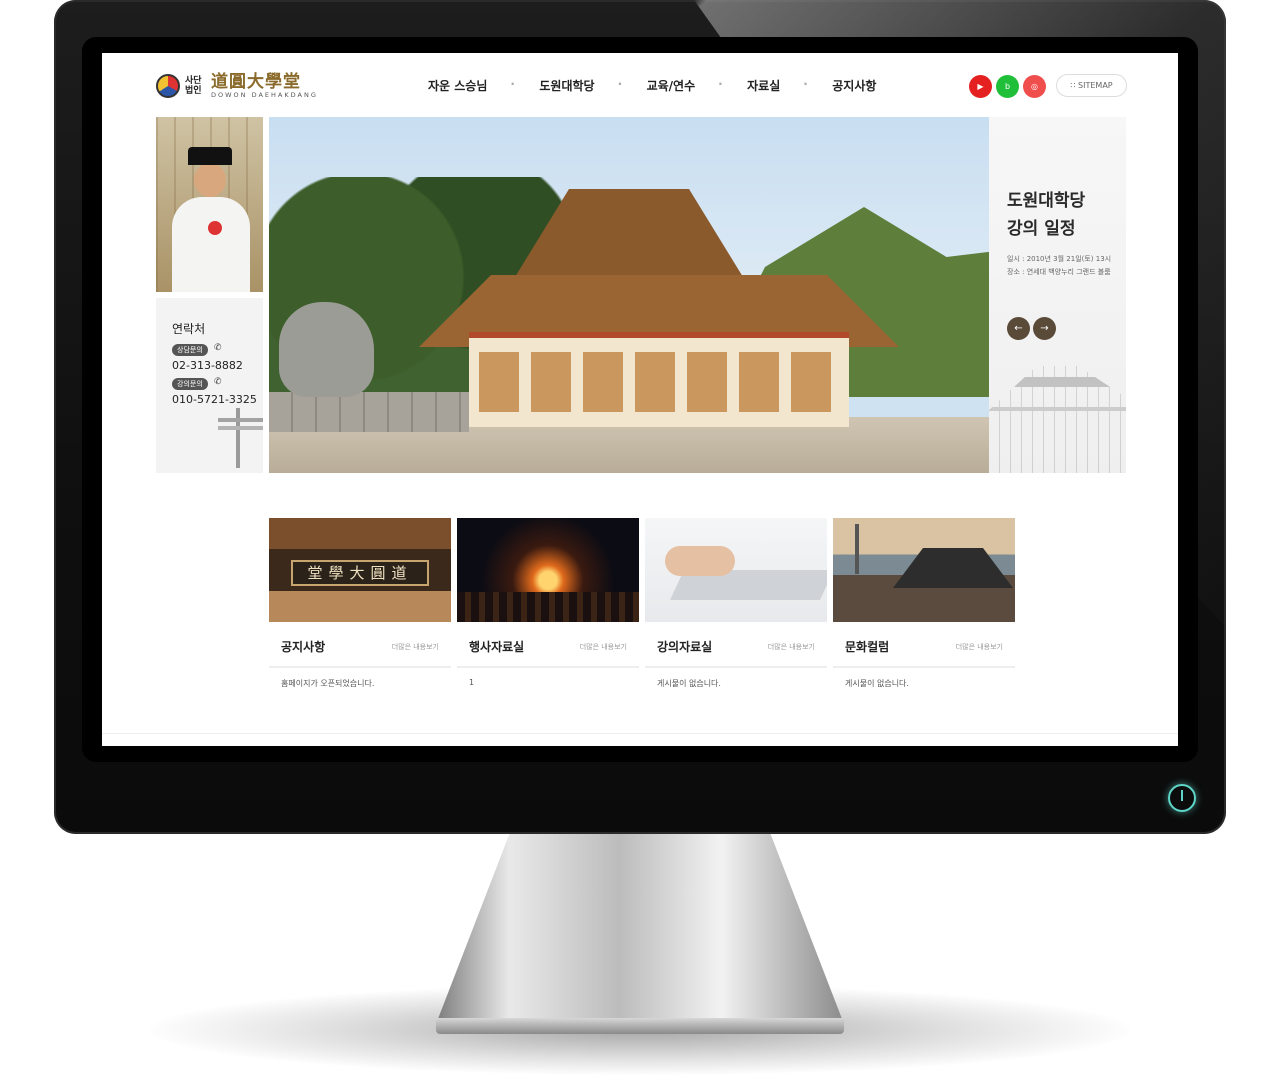 The image size is (1280, 1088). Describe the element at coordinates (640, 1026) in the screenshot. I see `monitor-stand-base` at that location.